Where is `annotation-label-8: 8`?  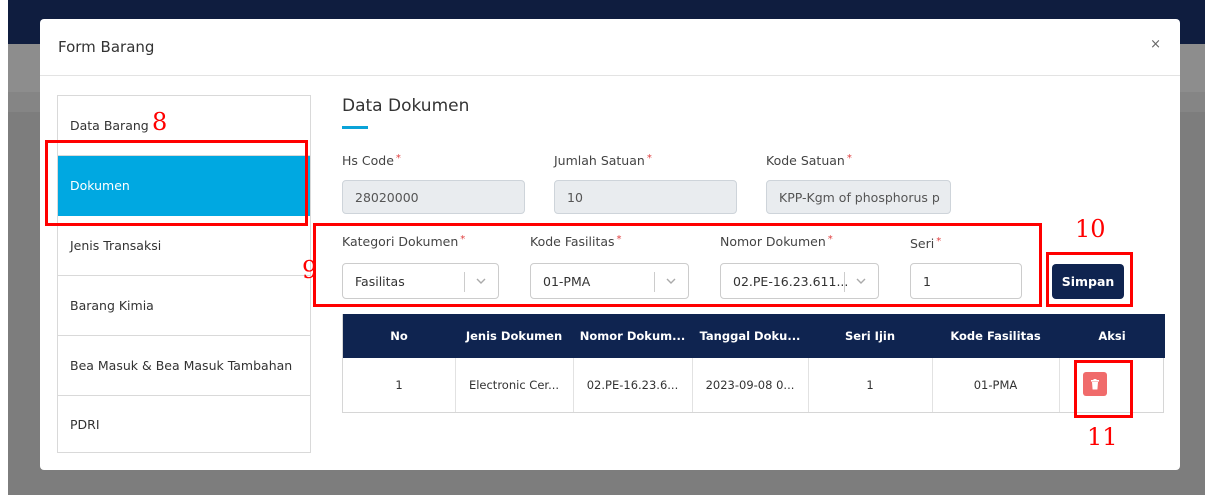 annotation-label-8: 8 is located at coordinates (160, 122).